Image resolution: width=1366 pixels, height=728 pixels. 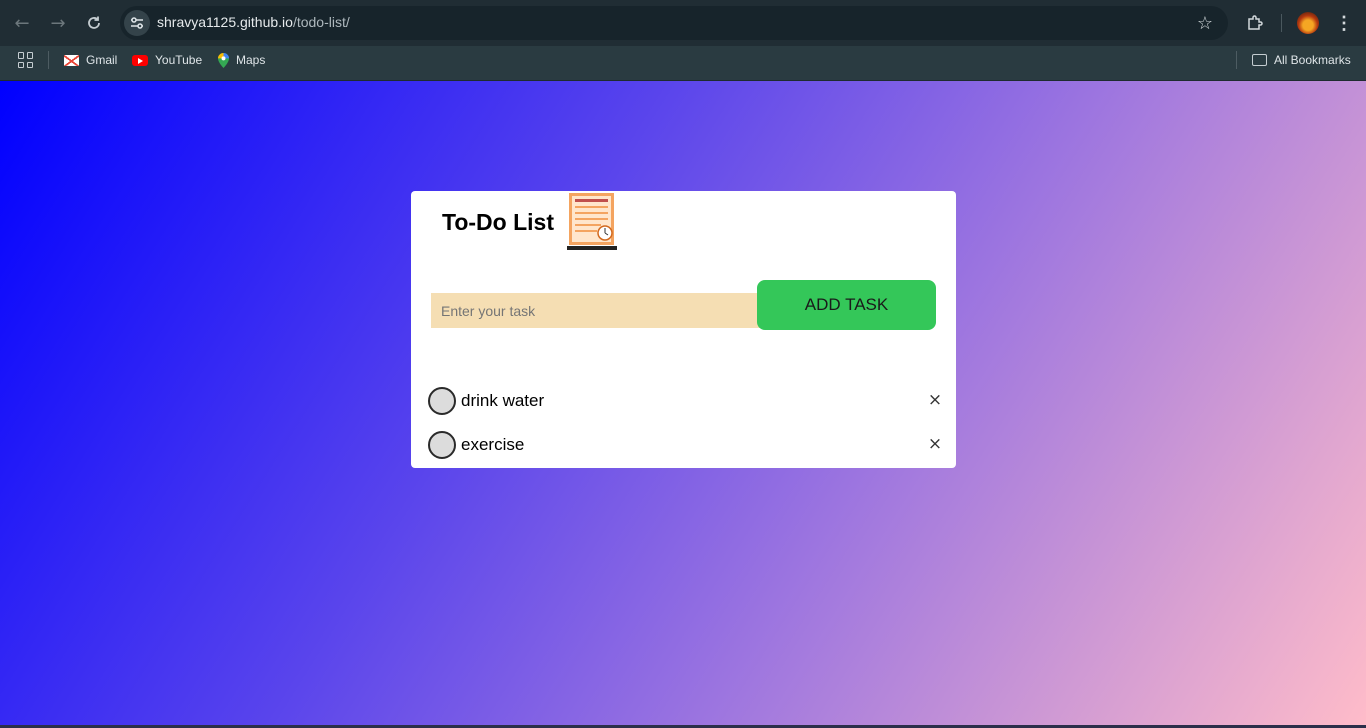 I want to click on bookmark-label: Gmail, so click(x=102, y=60).